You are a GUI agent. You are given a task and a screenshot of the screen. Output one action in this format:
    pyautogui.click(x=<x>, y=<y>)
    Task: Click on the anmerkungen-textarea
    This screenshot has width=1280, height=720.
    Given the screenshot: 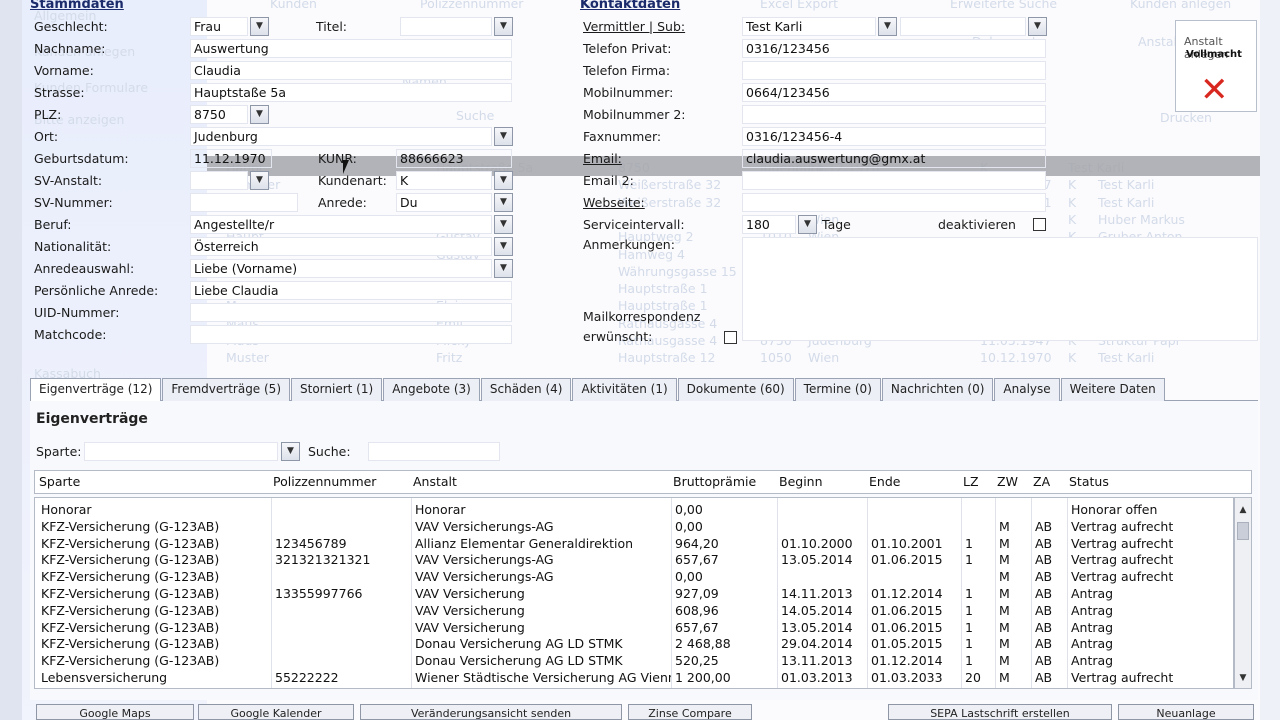 What is the action you would take?
    pyautogui.click(x=1000, y=289)
    